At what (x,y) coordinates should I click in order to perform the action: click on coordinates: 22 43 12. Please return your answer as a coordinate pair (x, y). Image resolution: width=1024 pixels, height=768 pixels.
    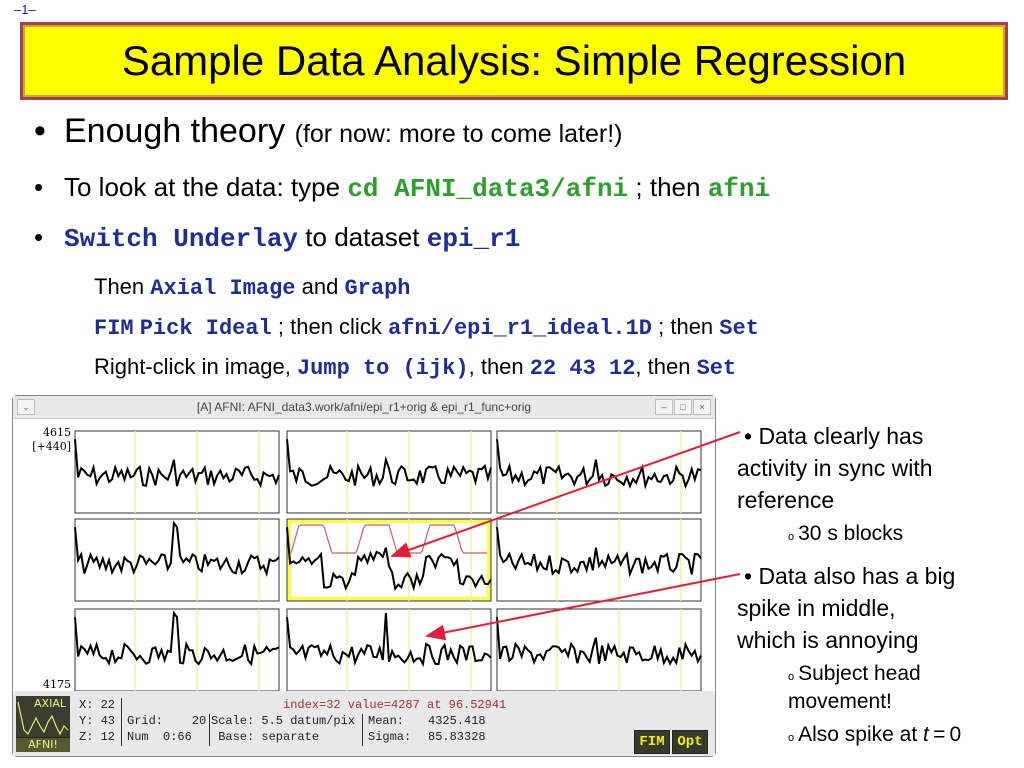
    Looking at the image, I should click on (582, 368).